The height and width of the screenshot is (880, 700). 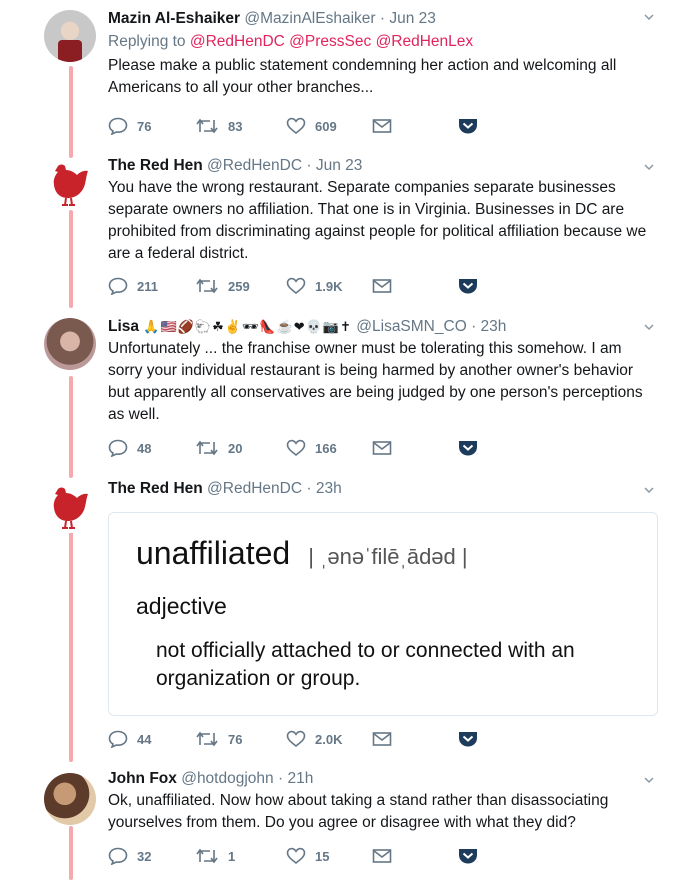 I want to click on retweet-button: 76, so click(x=218, y=739).